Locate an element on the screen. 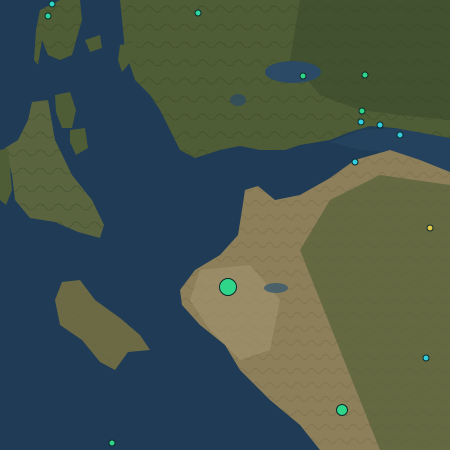 The height and width of the screenshot is (450, 450). map-marker-medium is located at coordinates (342, 410).